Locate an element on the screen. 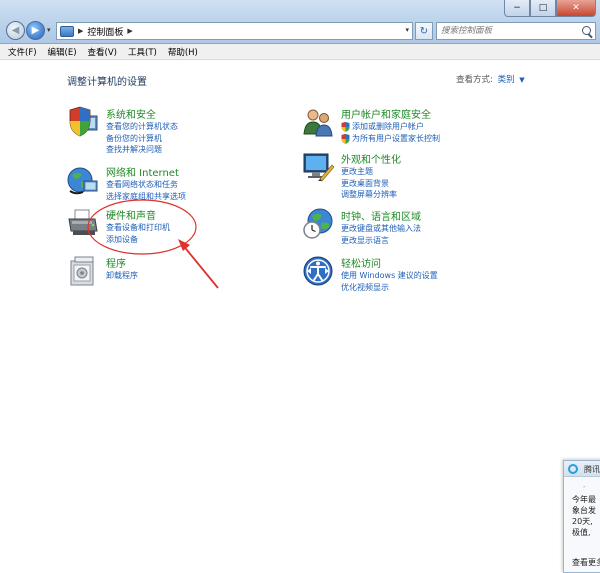 This screenshot has width=600, height=573. popup-line: 象台发 is located at coordinates (584, 510).